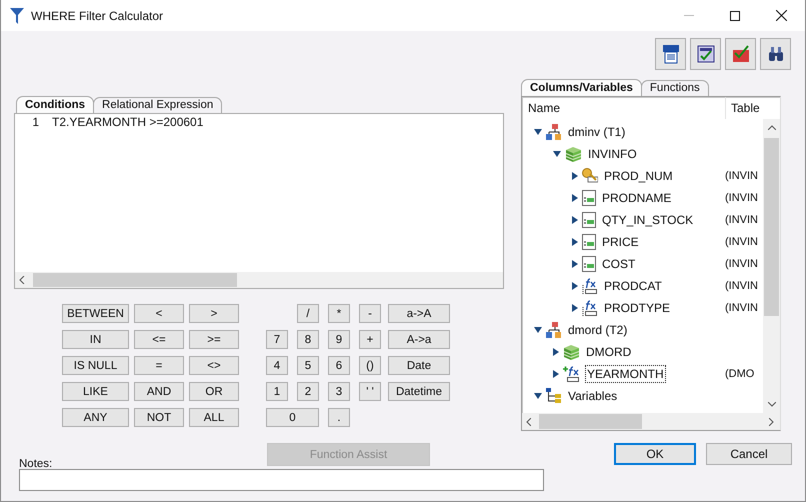 This screenshot has height=502, width=806. Describe the element at coordinates (95, 417) in the screenshot. I see `operator-key: ANY` at that location.